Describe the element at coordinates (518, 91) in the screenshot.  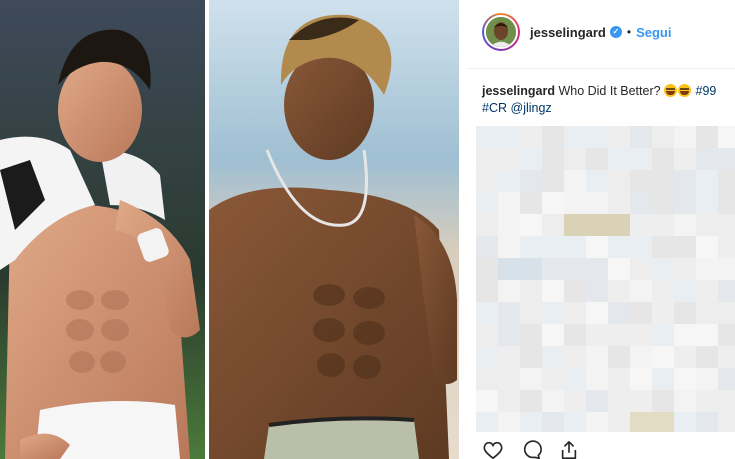
I see `caption-username: jesselingard` at that location.